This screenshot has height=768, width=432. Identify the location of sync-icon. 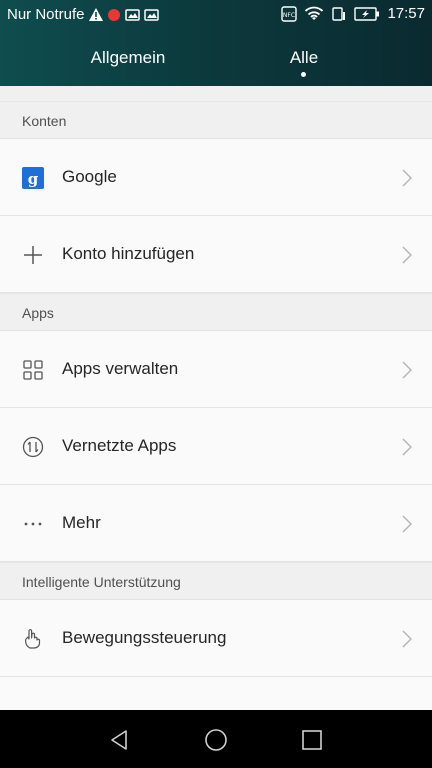
(33, 447).